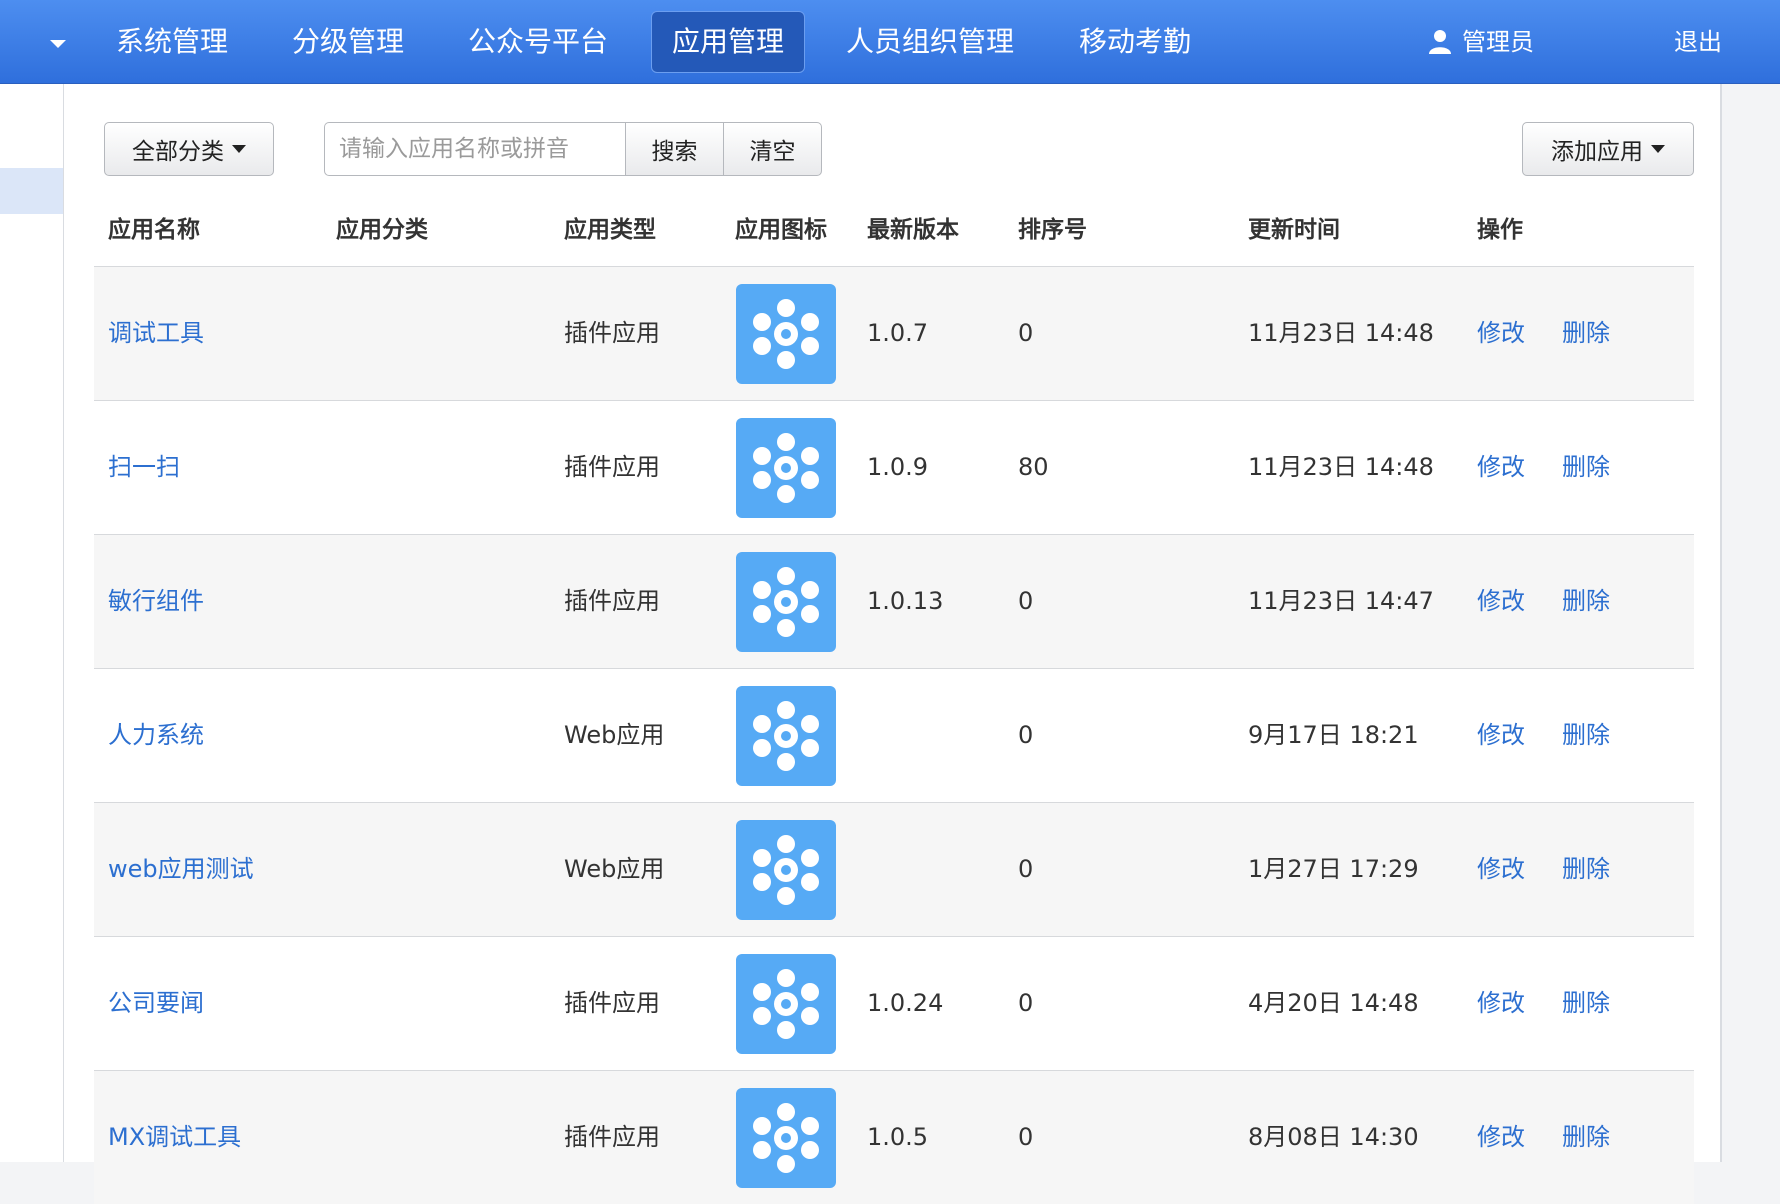  I want to click on table-row: 公司要闻 插件应用 1.0.24 0 4月20日 14:48 修改 删除, so click(894, 1003).